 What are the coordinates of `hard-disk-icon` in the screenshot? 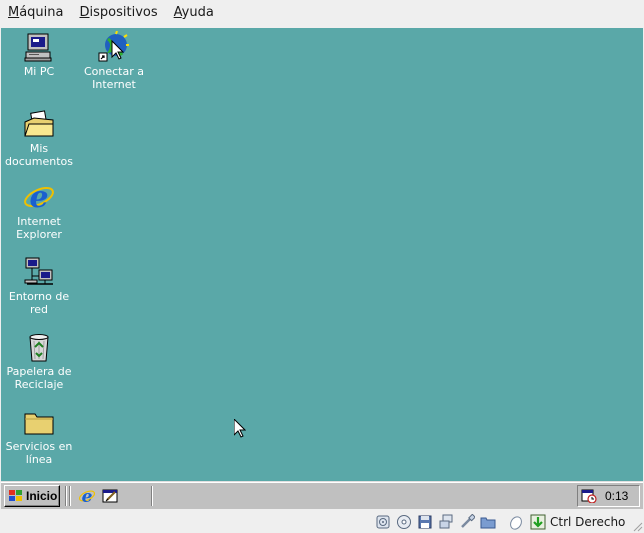 It's located at (383, 522).